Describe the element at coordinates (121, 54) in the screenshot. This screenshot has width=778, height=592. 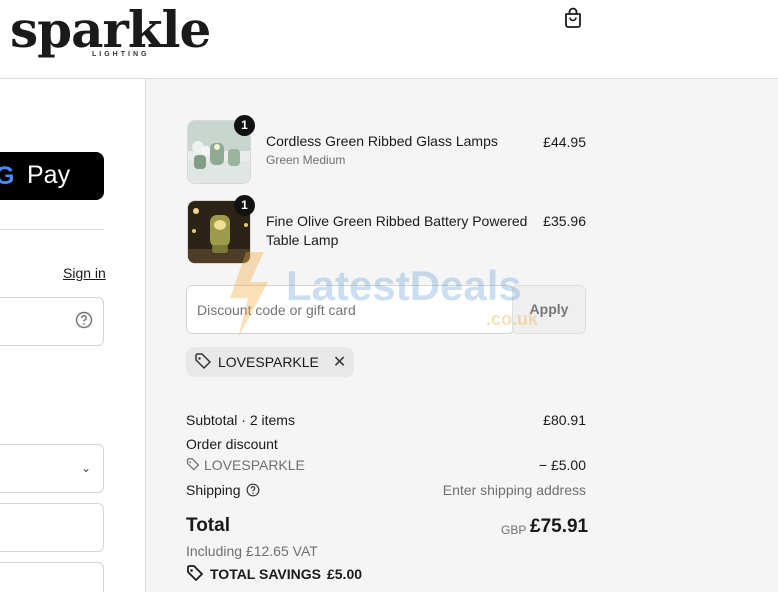
I see `logo-subtitle: LIGHTING` at that location.